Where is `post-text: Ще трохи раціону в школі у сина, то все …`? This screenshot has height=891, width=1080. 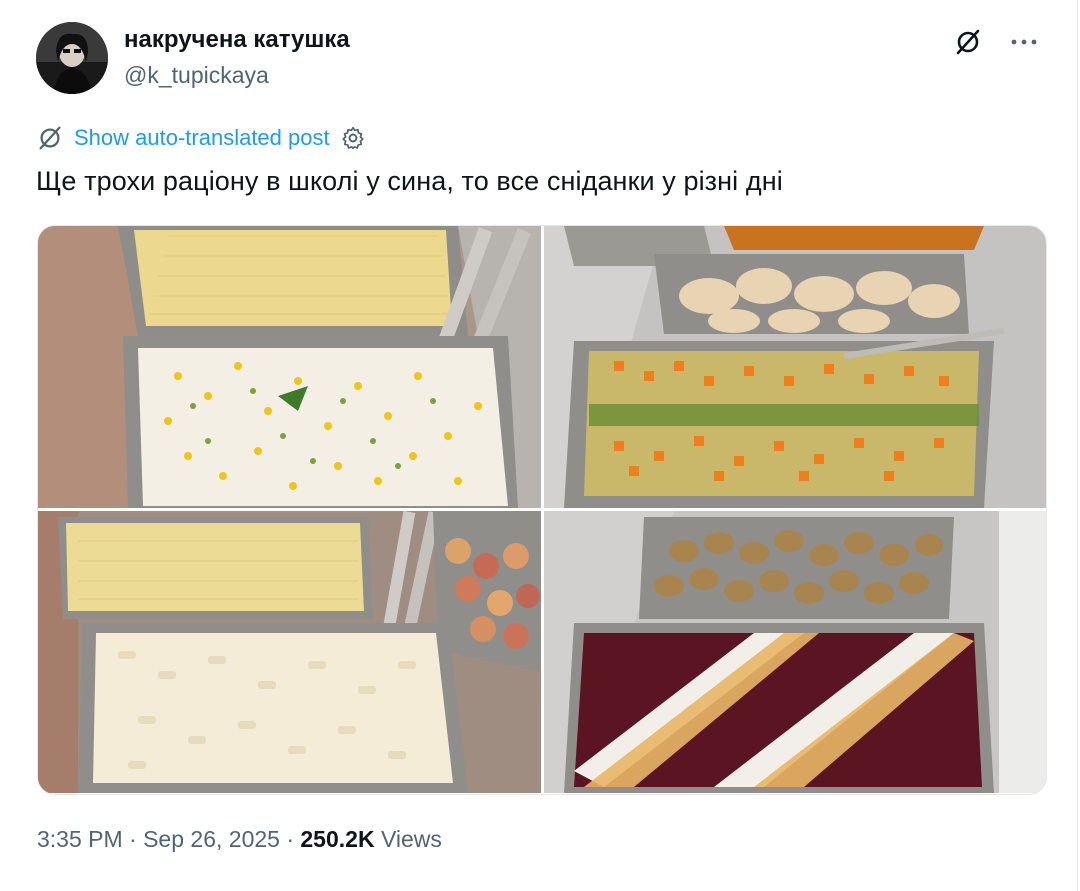
post-text: Ще трохи раціону в школі у сина, то все … is located at coordinates (409, 181).